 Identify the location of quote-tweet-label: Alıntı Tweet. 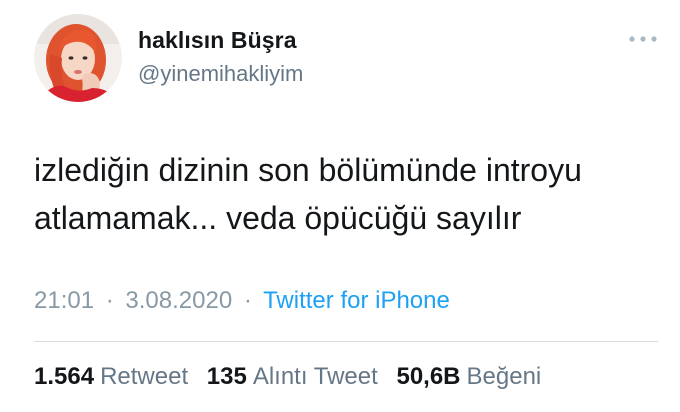
(315, 376).